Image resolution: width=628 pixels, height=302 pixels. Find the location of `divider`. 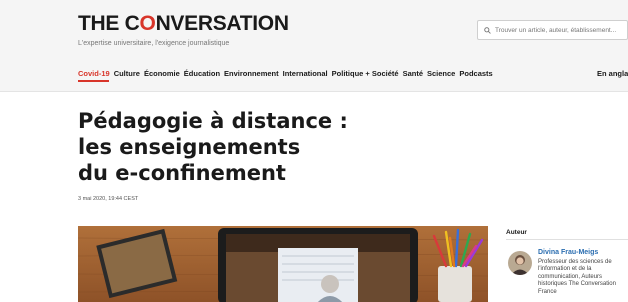

divider is located at coordinates (567, 239).